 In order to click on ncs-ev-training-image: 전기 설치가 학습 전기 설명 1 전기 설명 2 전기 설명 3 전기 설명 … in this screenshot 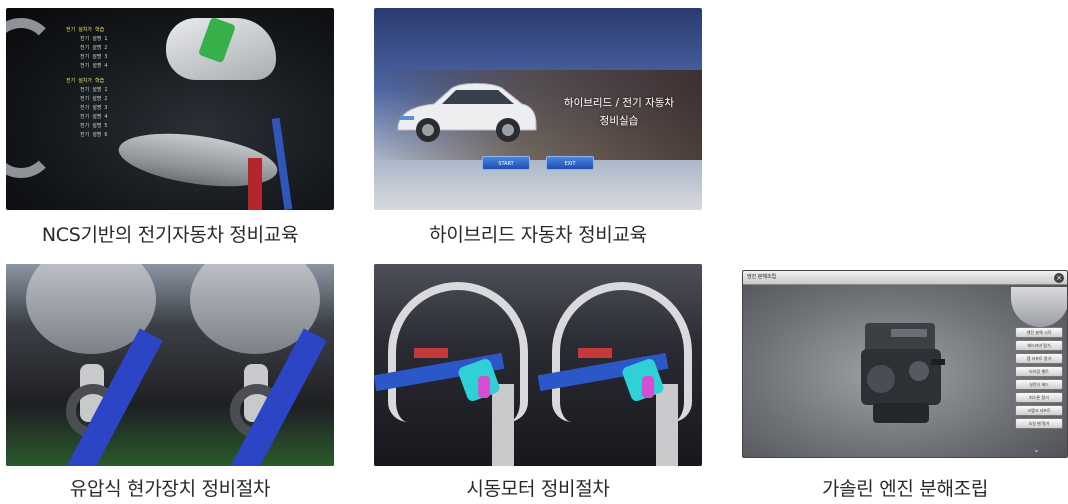, I will do `click(170, 109)`.